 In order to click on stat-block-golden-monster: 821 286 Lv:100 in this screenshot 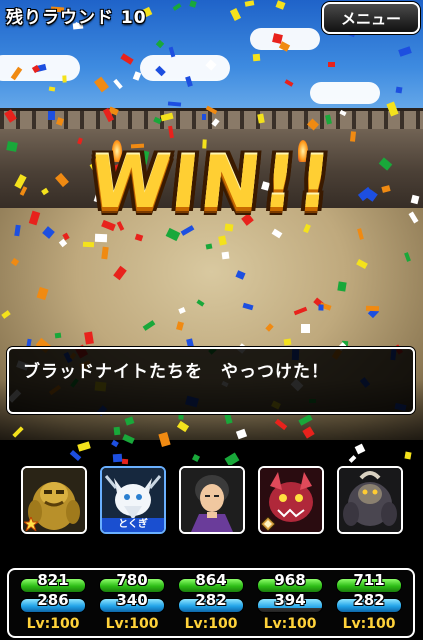, I will do `click(53, 603)`.